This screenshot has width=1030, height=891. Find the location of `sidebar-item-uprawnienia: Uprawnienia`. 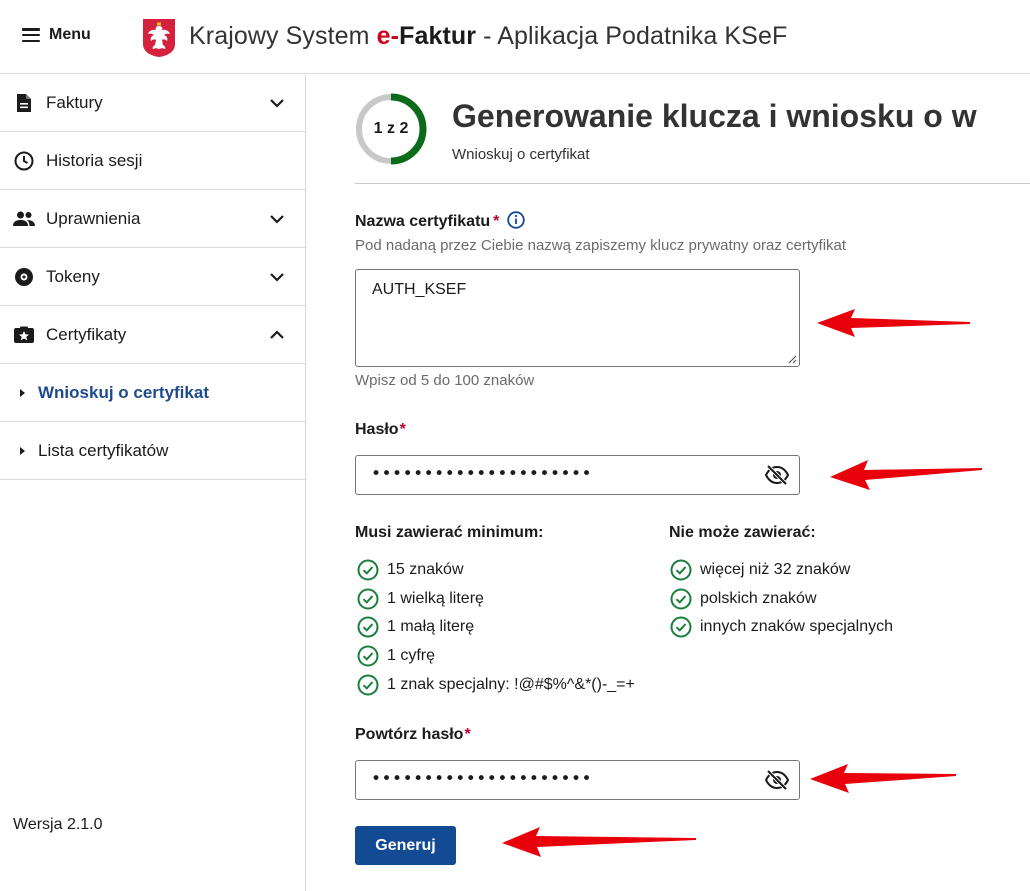

sidebar-item-uprawnienia: Uprawnienia is located at coordinates (152, 219).